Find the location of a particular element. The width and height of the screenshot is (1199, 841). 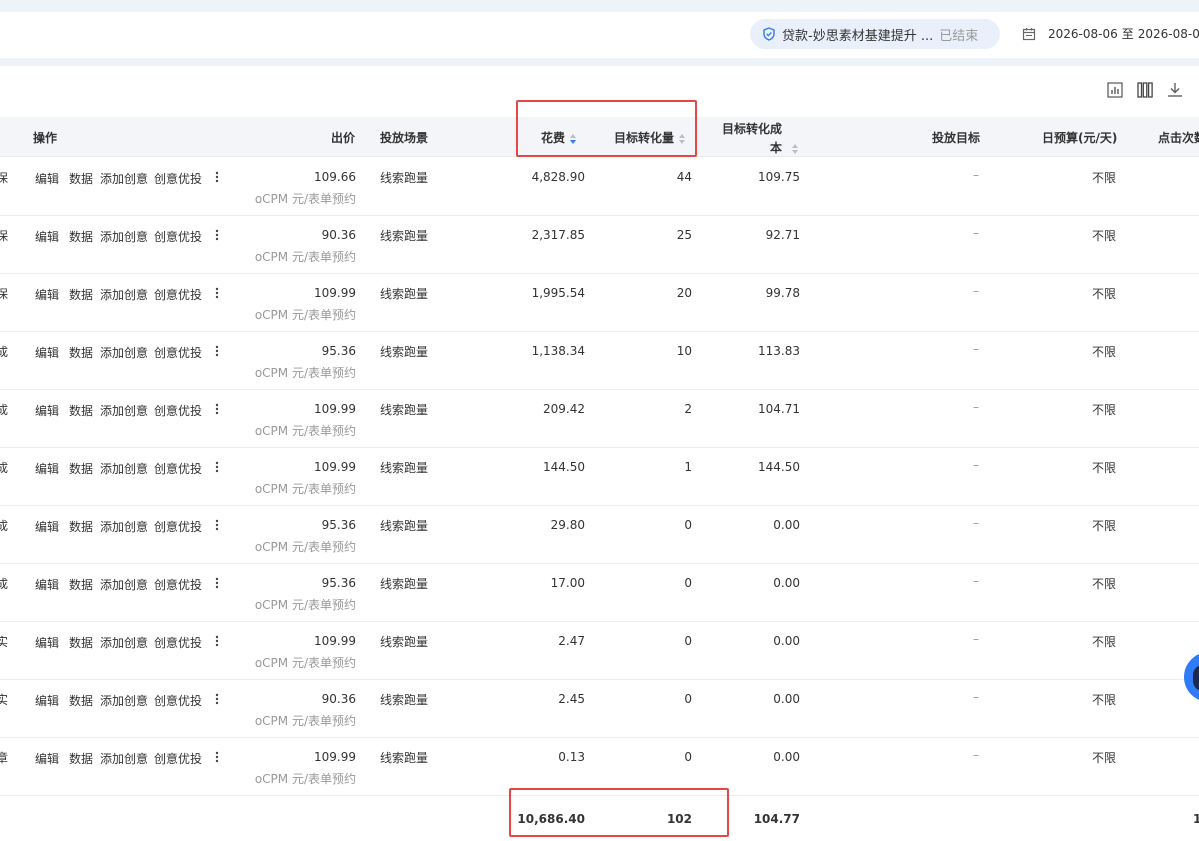

cpa-value: 144.50 is located at coordinates (779, 467).